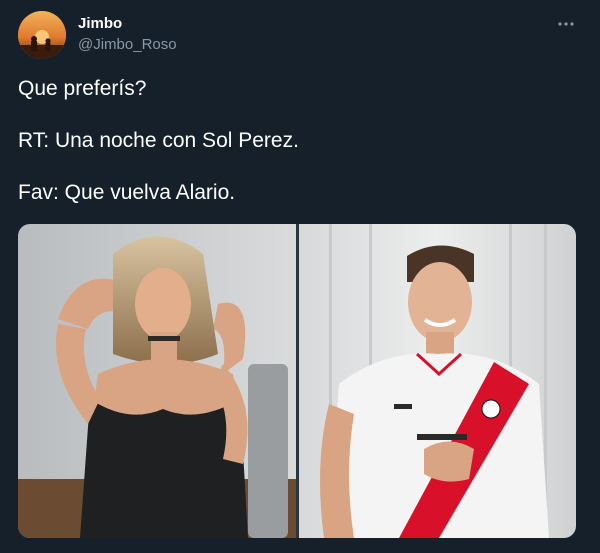  Describe the element at coordinates (42, 35) in the screenshot. I see `author-avatar` at that location.